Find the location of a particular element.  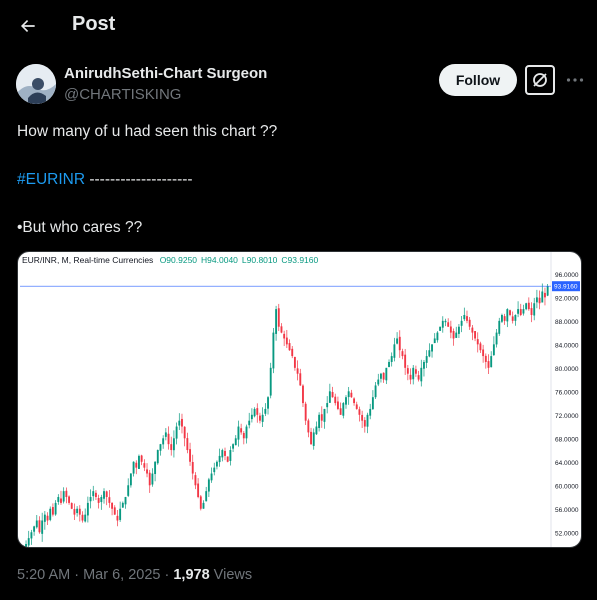

post-timestamp: 5:20 AM · Mar 6, 2025 · is located at coordinates (95, 575).